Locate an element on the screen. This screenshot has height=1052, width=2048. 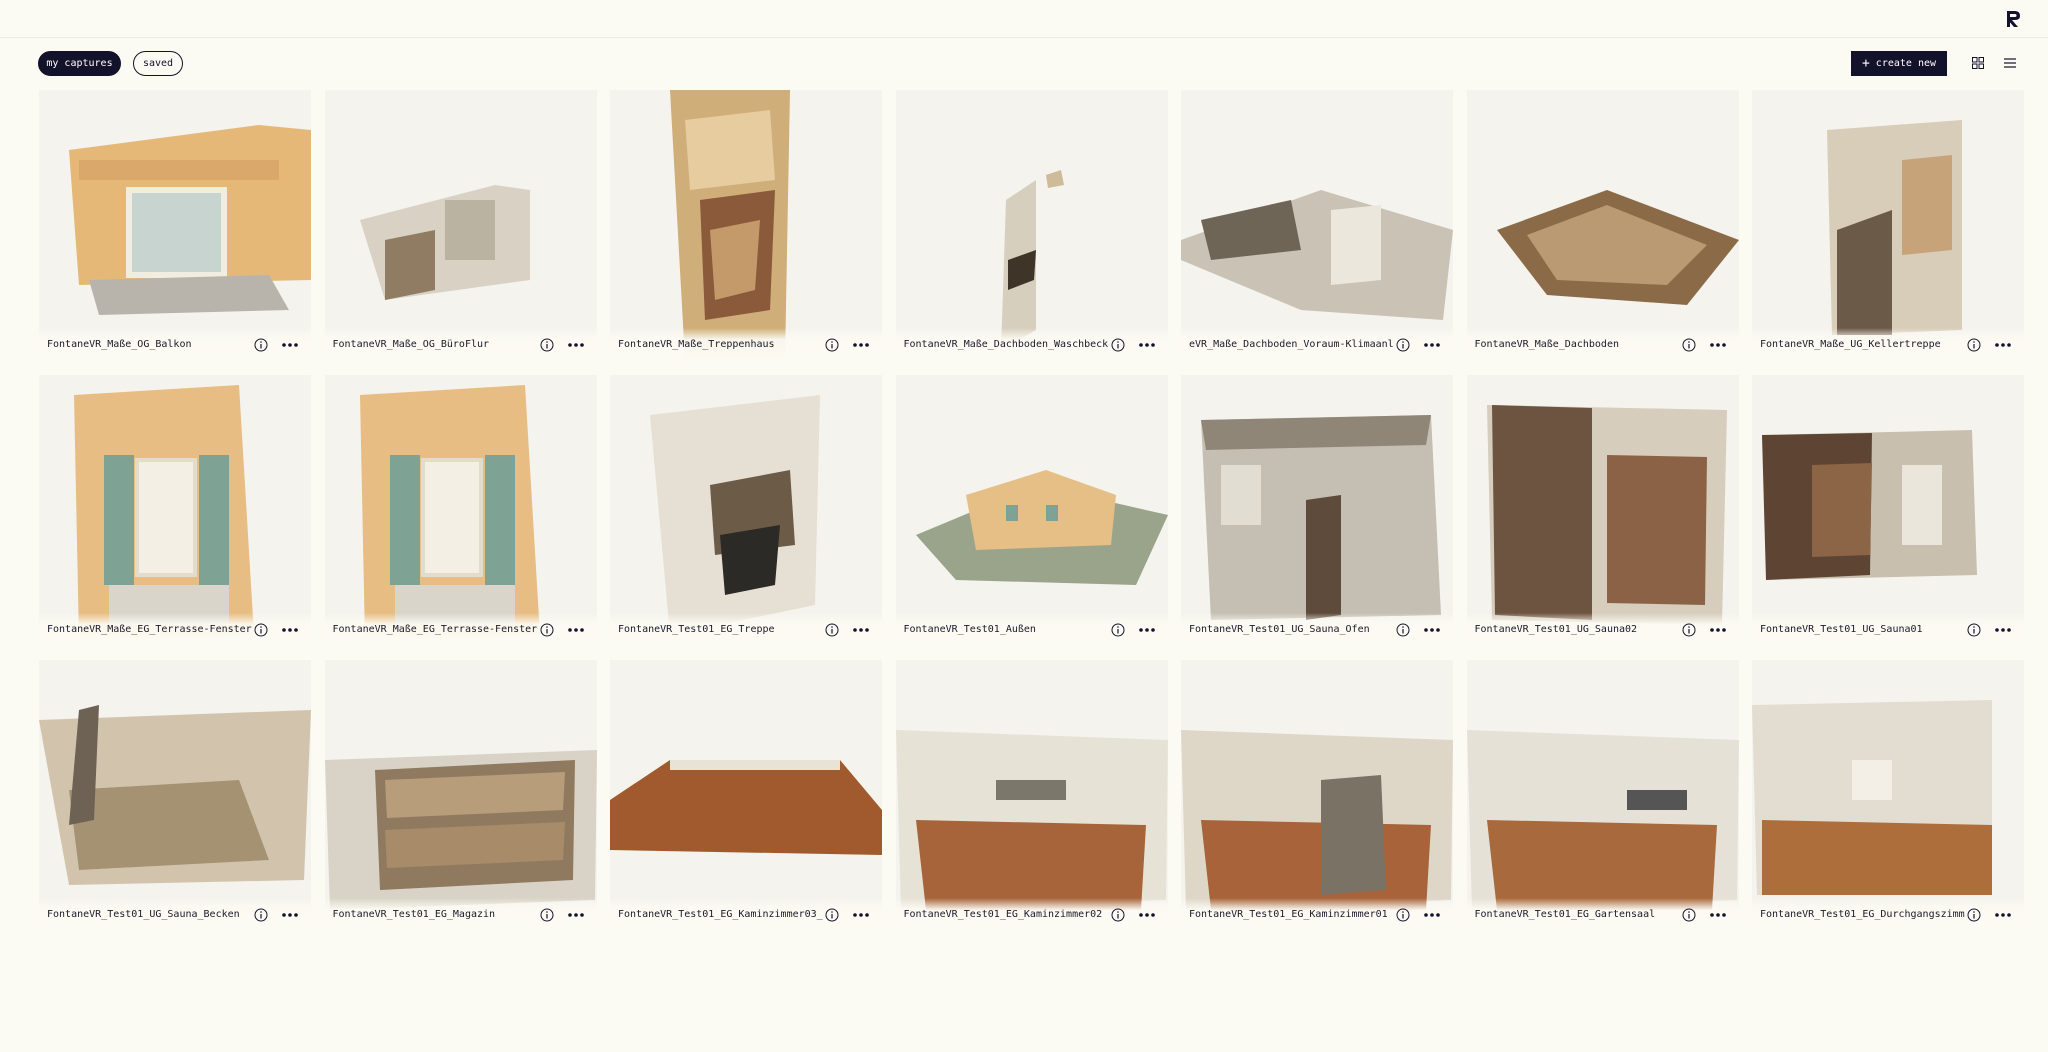
capture-card-footer: FontaneVR_Test01_EG_Kaminzimmer02 is located at coordinates (1031, 914).